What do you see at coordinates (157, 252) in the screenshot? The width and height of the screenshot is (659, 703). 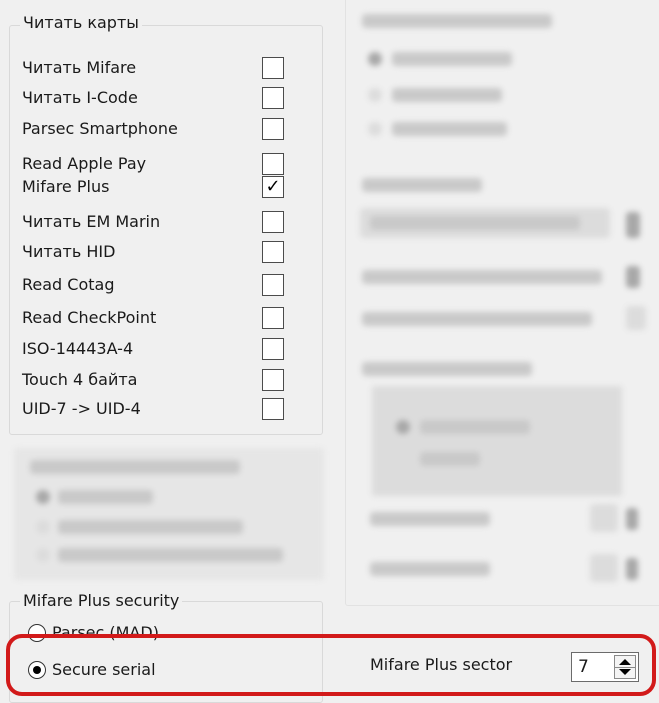 I see `read-card-option: Читать HID` at bounding box center [157, 252].